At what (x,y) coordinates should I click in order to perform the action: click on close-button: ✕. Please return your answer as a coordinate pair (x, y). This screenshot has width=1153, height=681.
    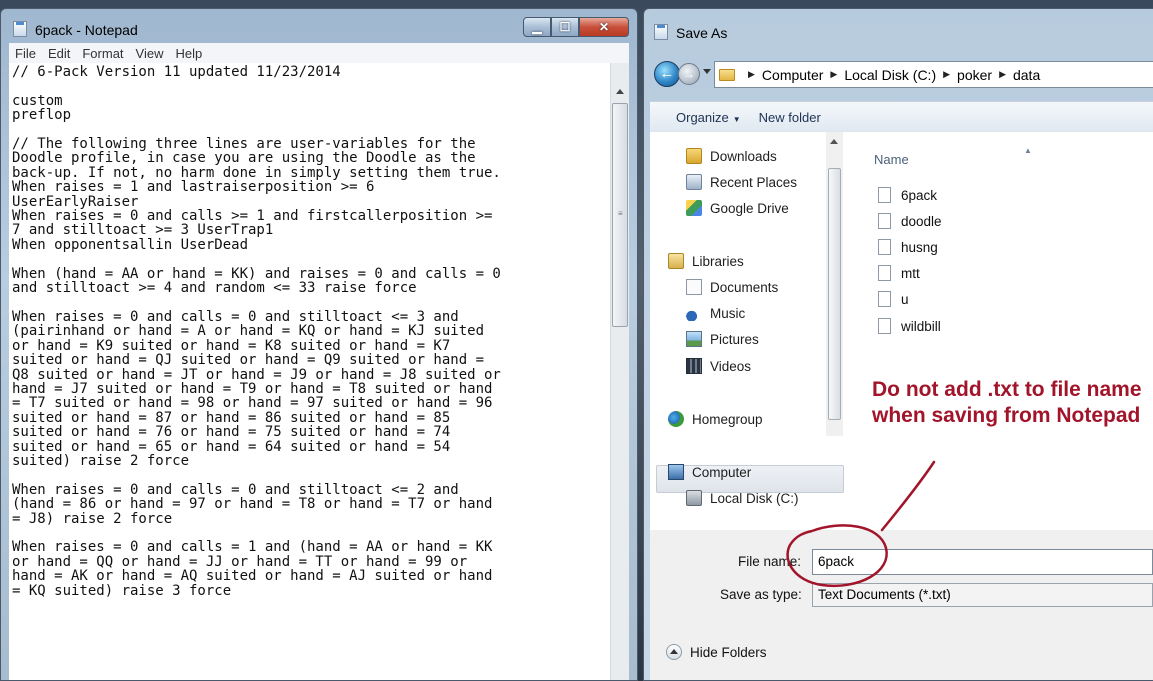
    Looking at the image, I should click on (604, 27).